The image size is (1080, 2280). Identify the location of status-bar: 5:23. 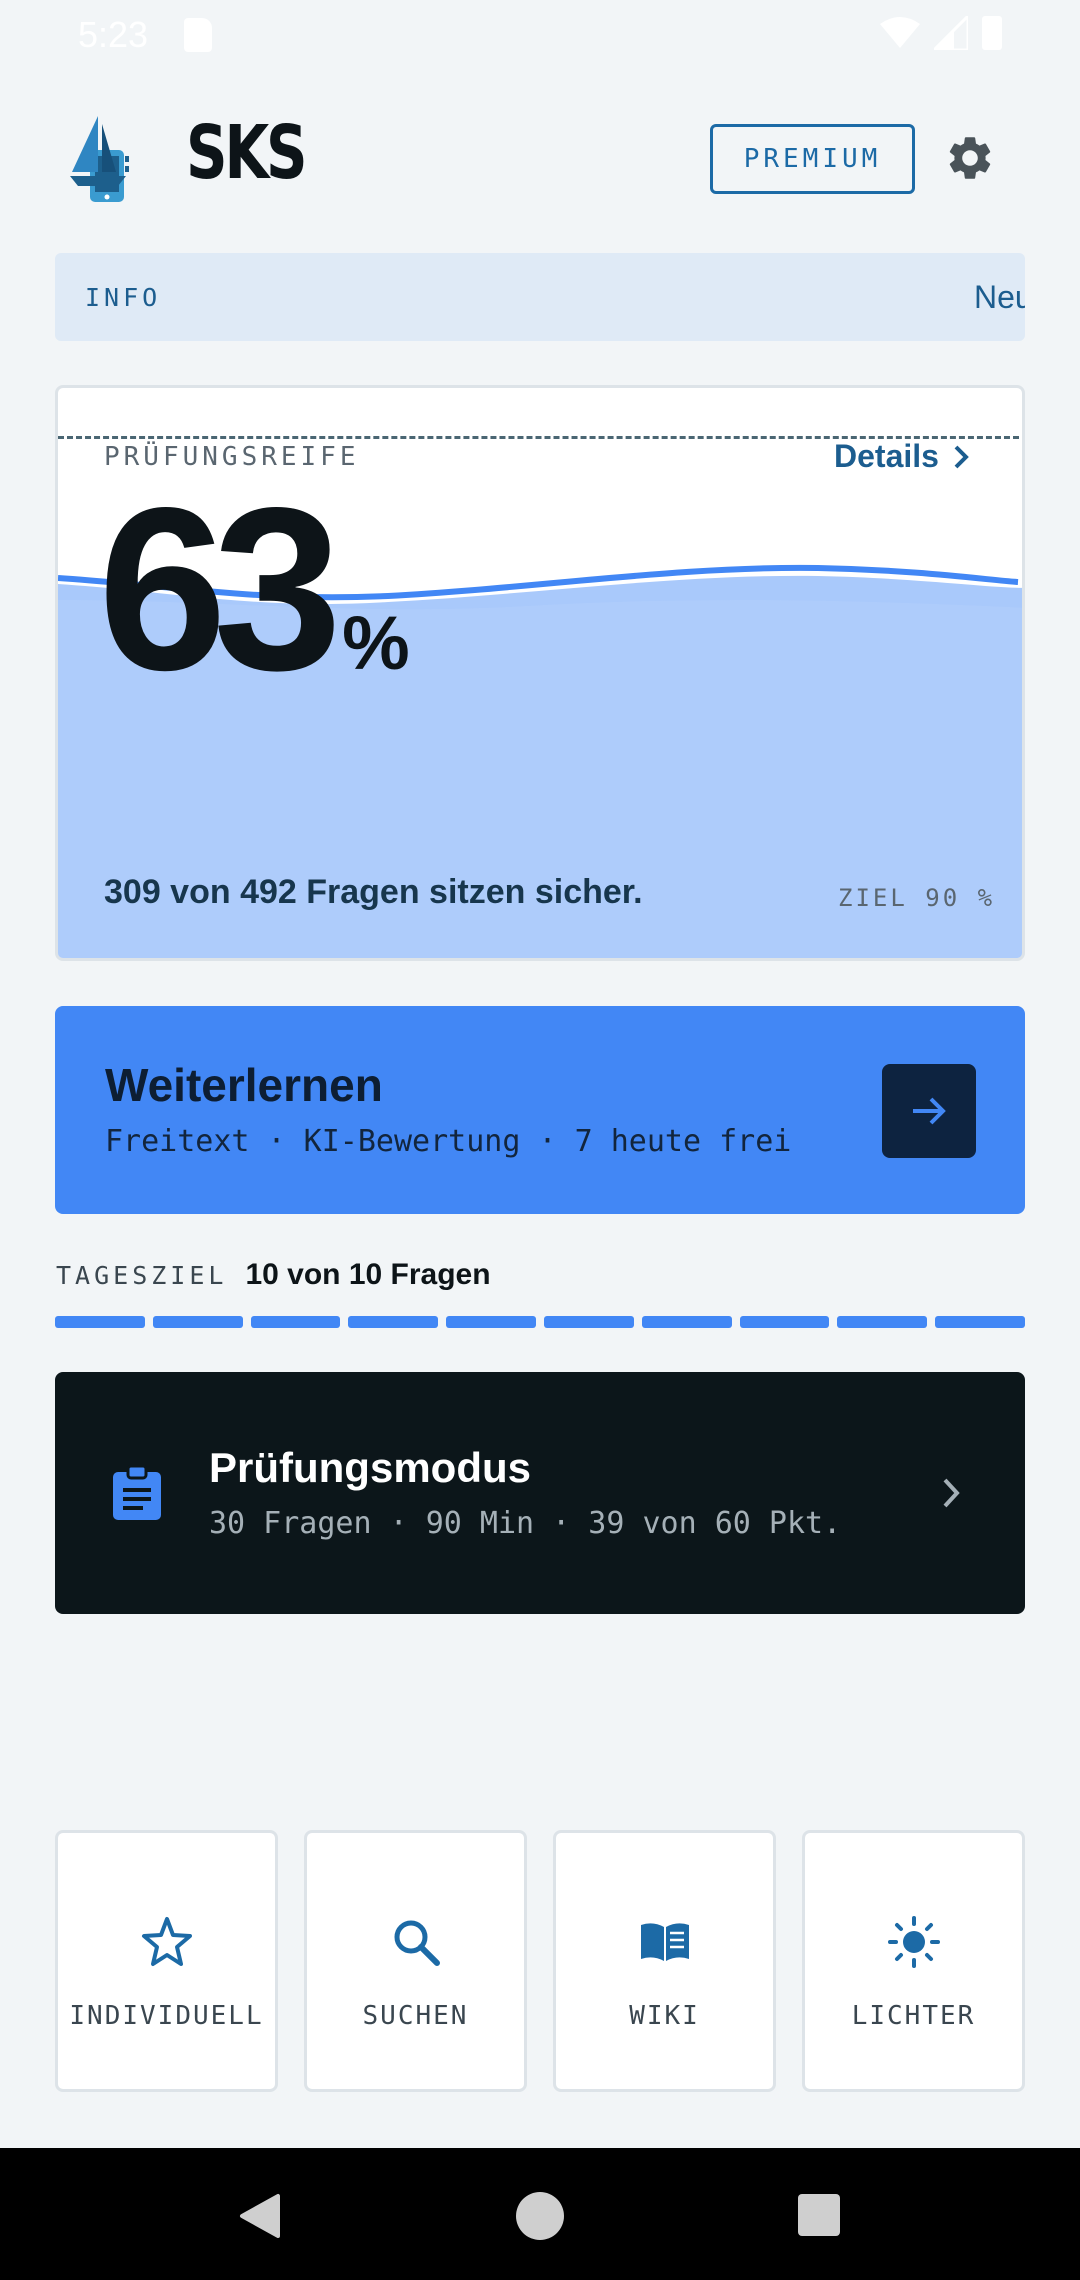
(540, 36).